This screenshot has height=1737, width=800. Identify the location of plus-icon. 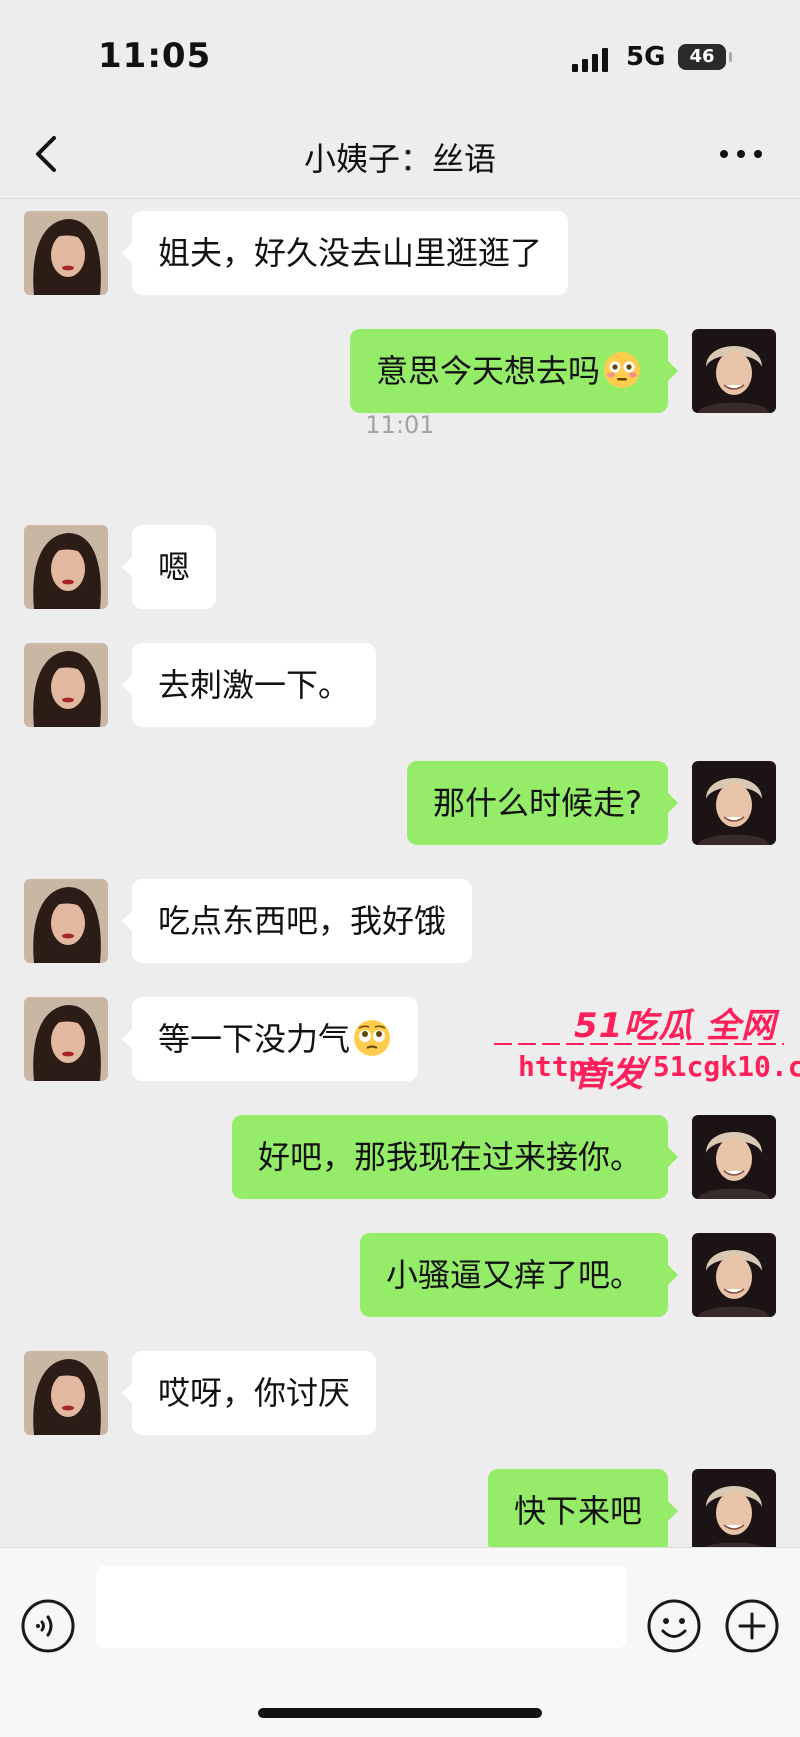
(752, 1626).